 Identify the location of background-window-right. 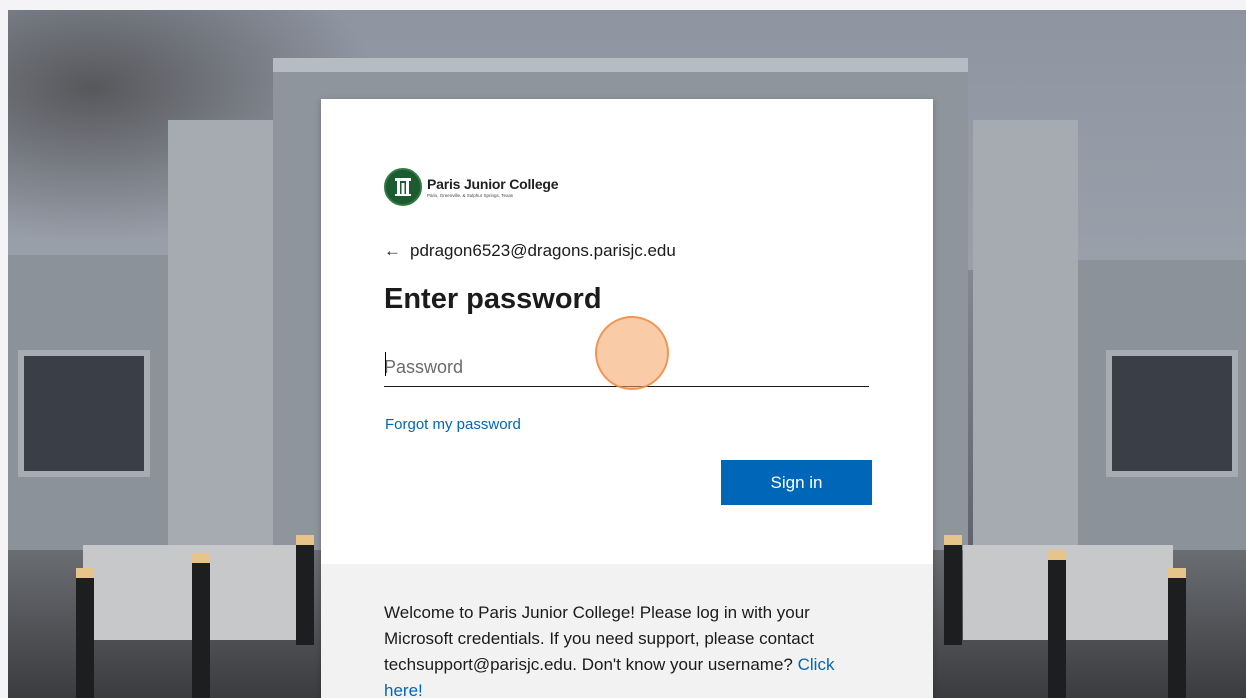
(1172, 413).